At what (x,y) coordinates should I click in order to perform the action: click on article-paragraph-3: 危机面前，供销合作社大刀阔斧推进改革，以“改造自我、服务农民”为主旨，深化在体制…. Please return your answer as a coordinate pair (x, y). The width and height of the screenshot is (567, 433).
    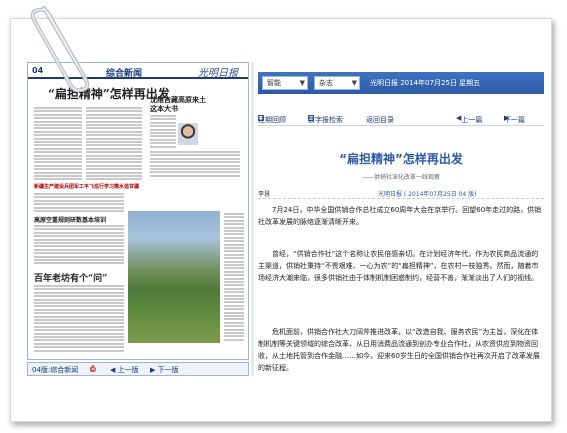
    Looking at the image, I should click on (399, 350).